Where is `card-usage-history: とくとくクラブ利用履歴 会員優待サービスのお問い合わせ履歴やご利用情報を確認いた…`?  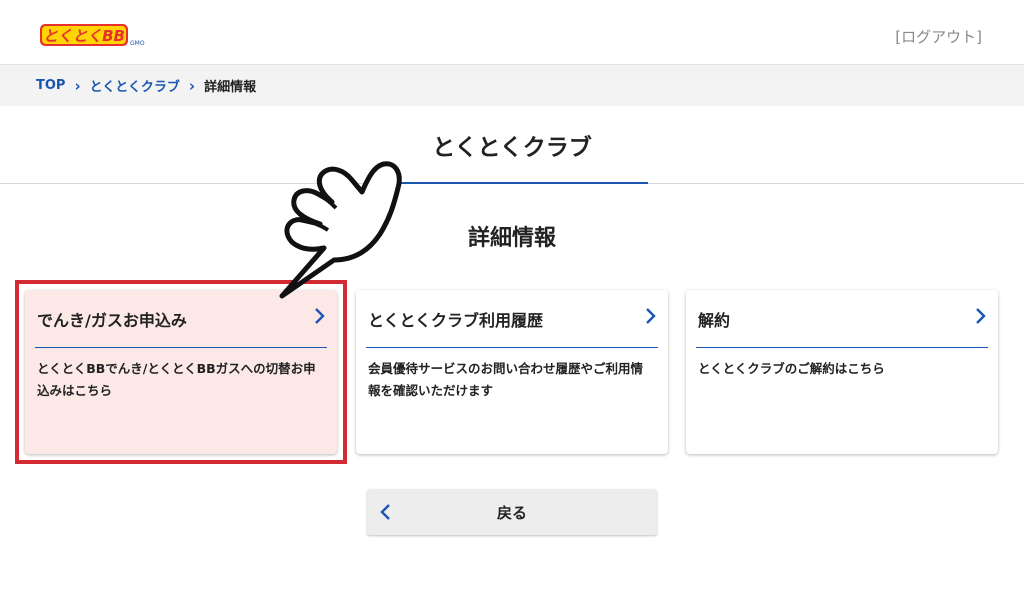 card-usage-history: とくとくクラブ利用履歴 会員優待サービスのお問い合わせ履歴やご利用情報を確認いた… is located at coordinates (512, 372).